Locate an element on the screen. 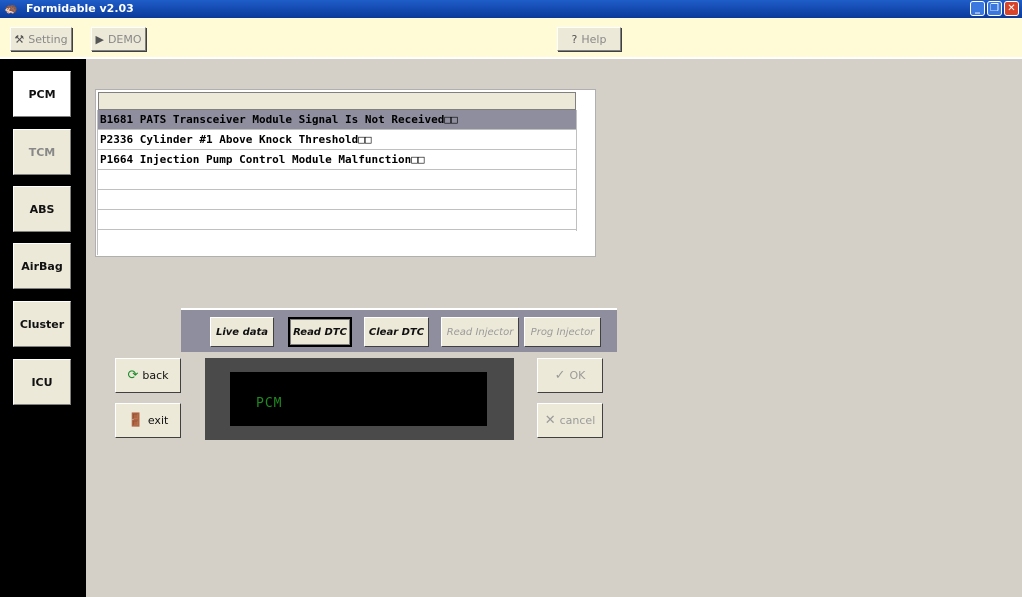 The height and width of the screenshot is (597, 1022). module-airbag-button: AirBag is located at coordinates (42, 266).